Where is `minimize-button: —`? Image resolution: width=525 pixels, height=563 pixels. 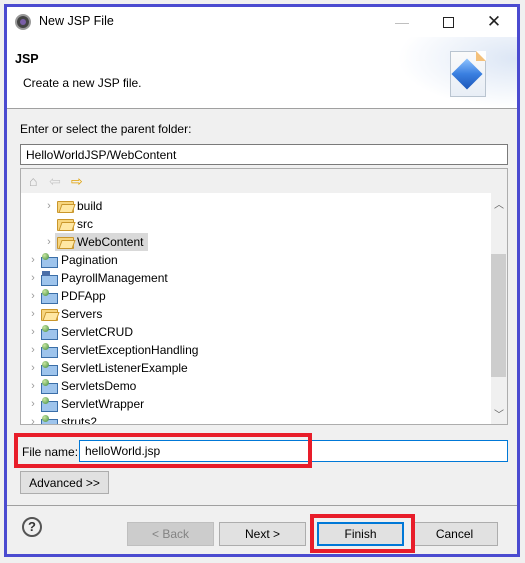
minimize-button: — is located at coordinates (402, 22).